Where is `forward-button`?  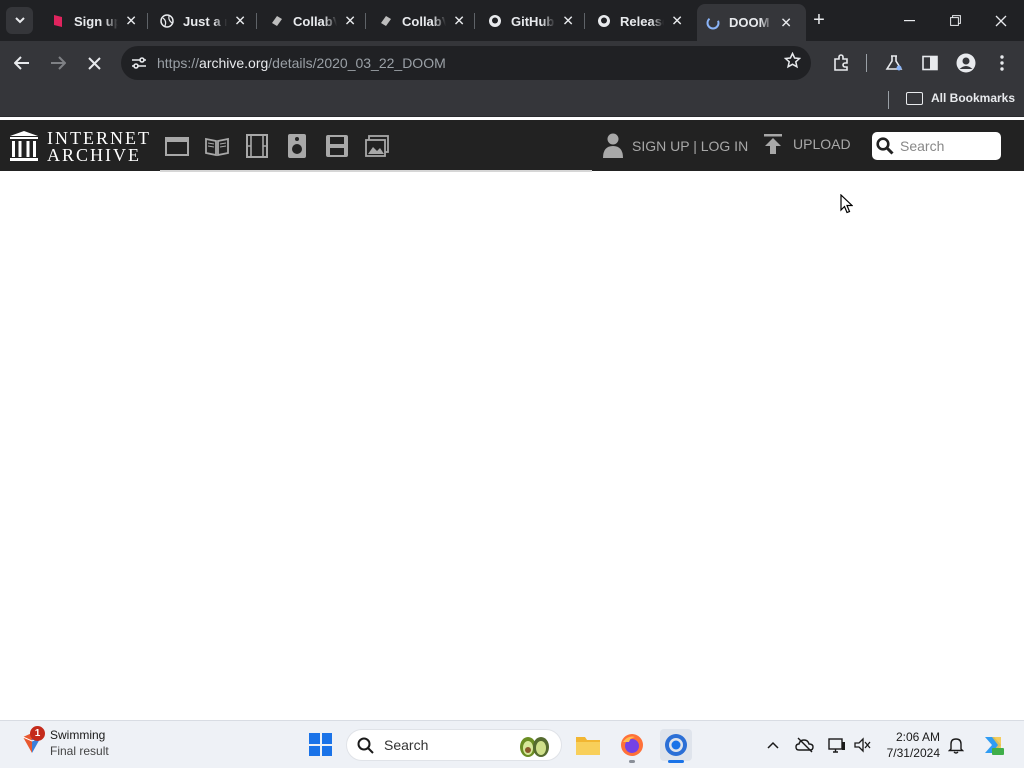
forward-button is located at coordinates (58, 63).